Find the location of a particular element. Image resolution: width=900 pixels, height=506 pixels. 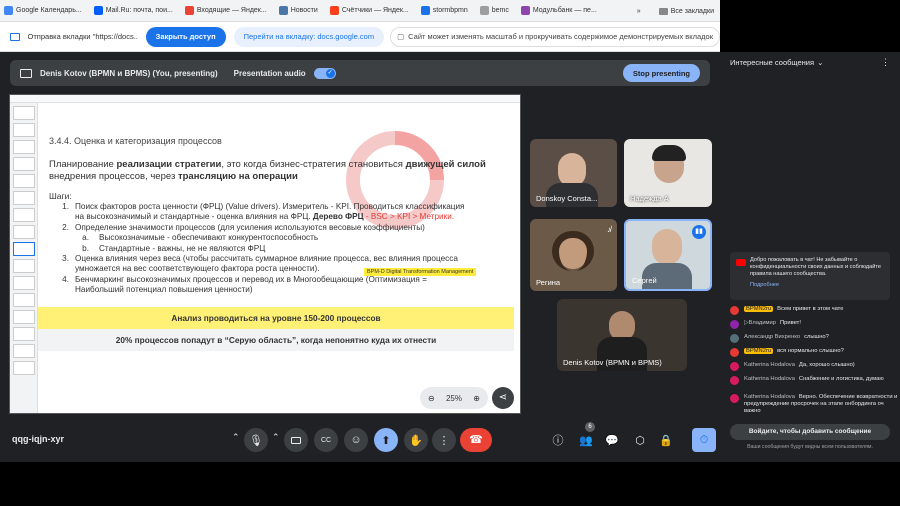

chat-message-body: BPMN2ru Всем привет в этом чате is located at coordinates (794, 310).